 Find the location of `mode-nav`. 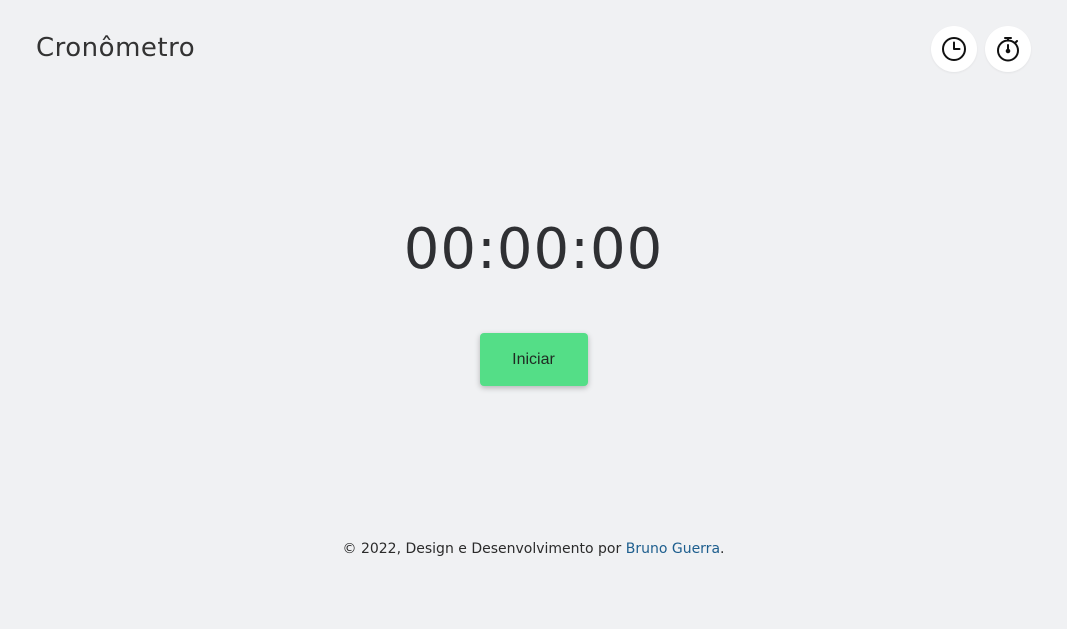

mode-nav is located at coordinates (981, 49).